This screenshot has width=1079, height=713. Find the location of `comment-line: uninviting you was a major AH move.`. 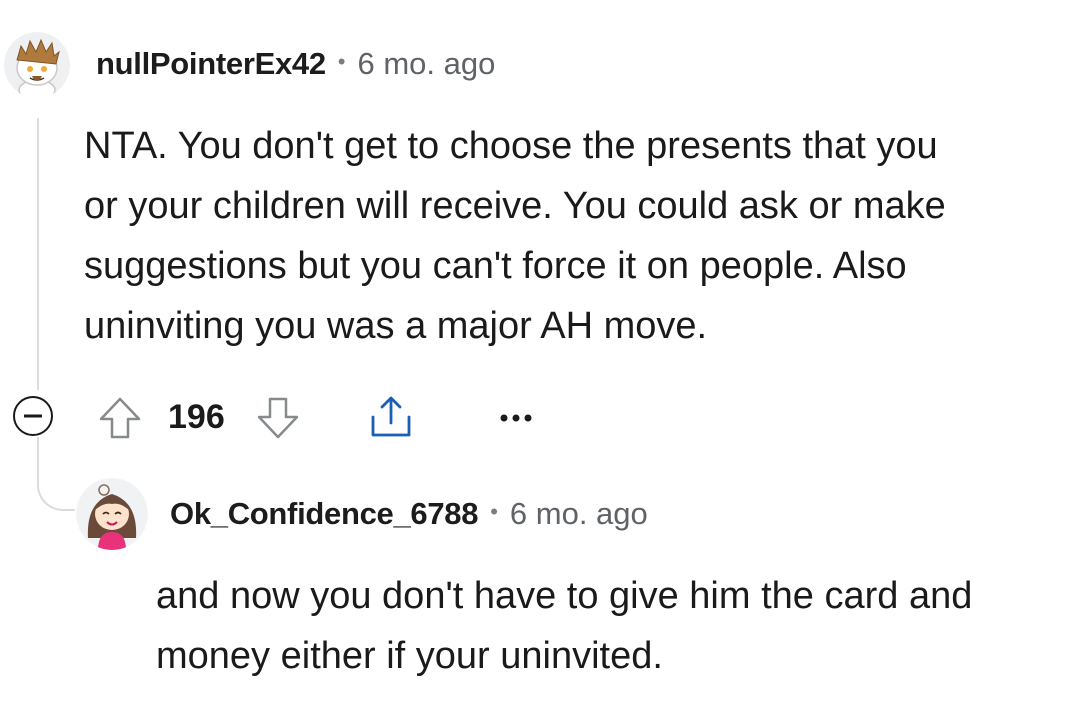

comment-line: uninviting you was a major AH move. is located at coordinates (396, 326).